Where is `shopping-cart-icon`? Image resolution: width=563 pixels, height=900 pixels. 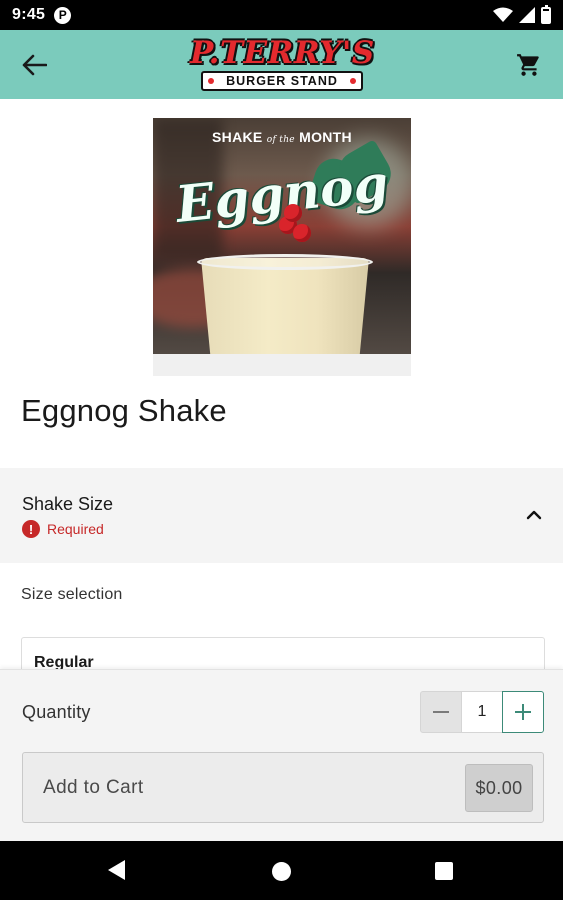 shopping-cart-icon is located at coordinates (528, 65).